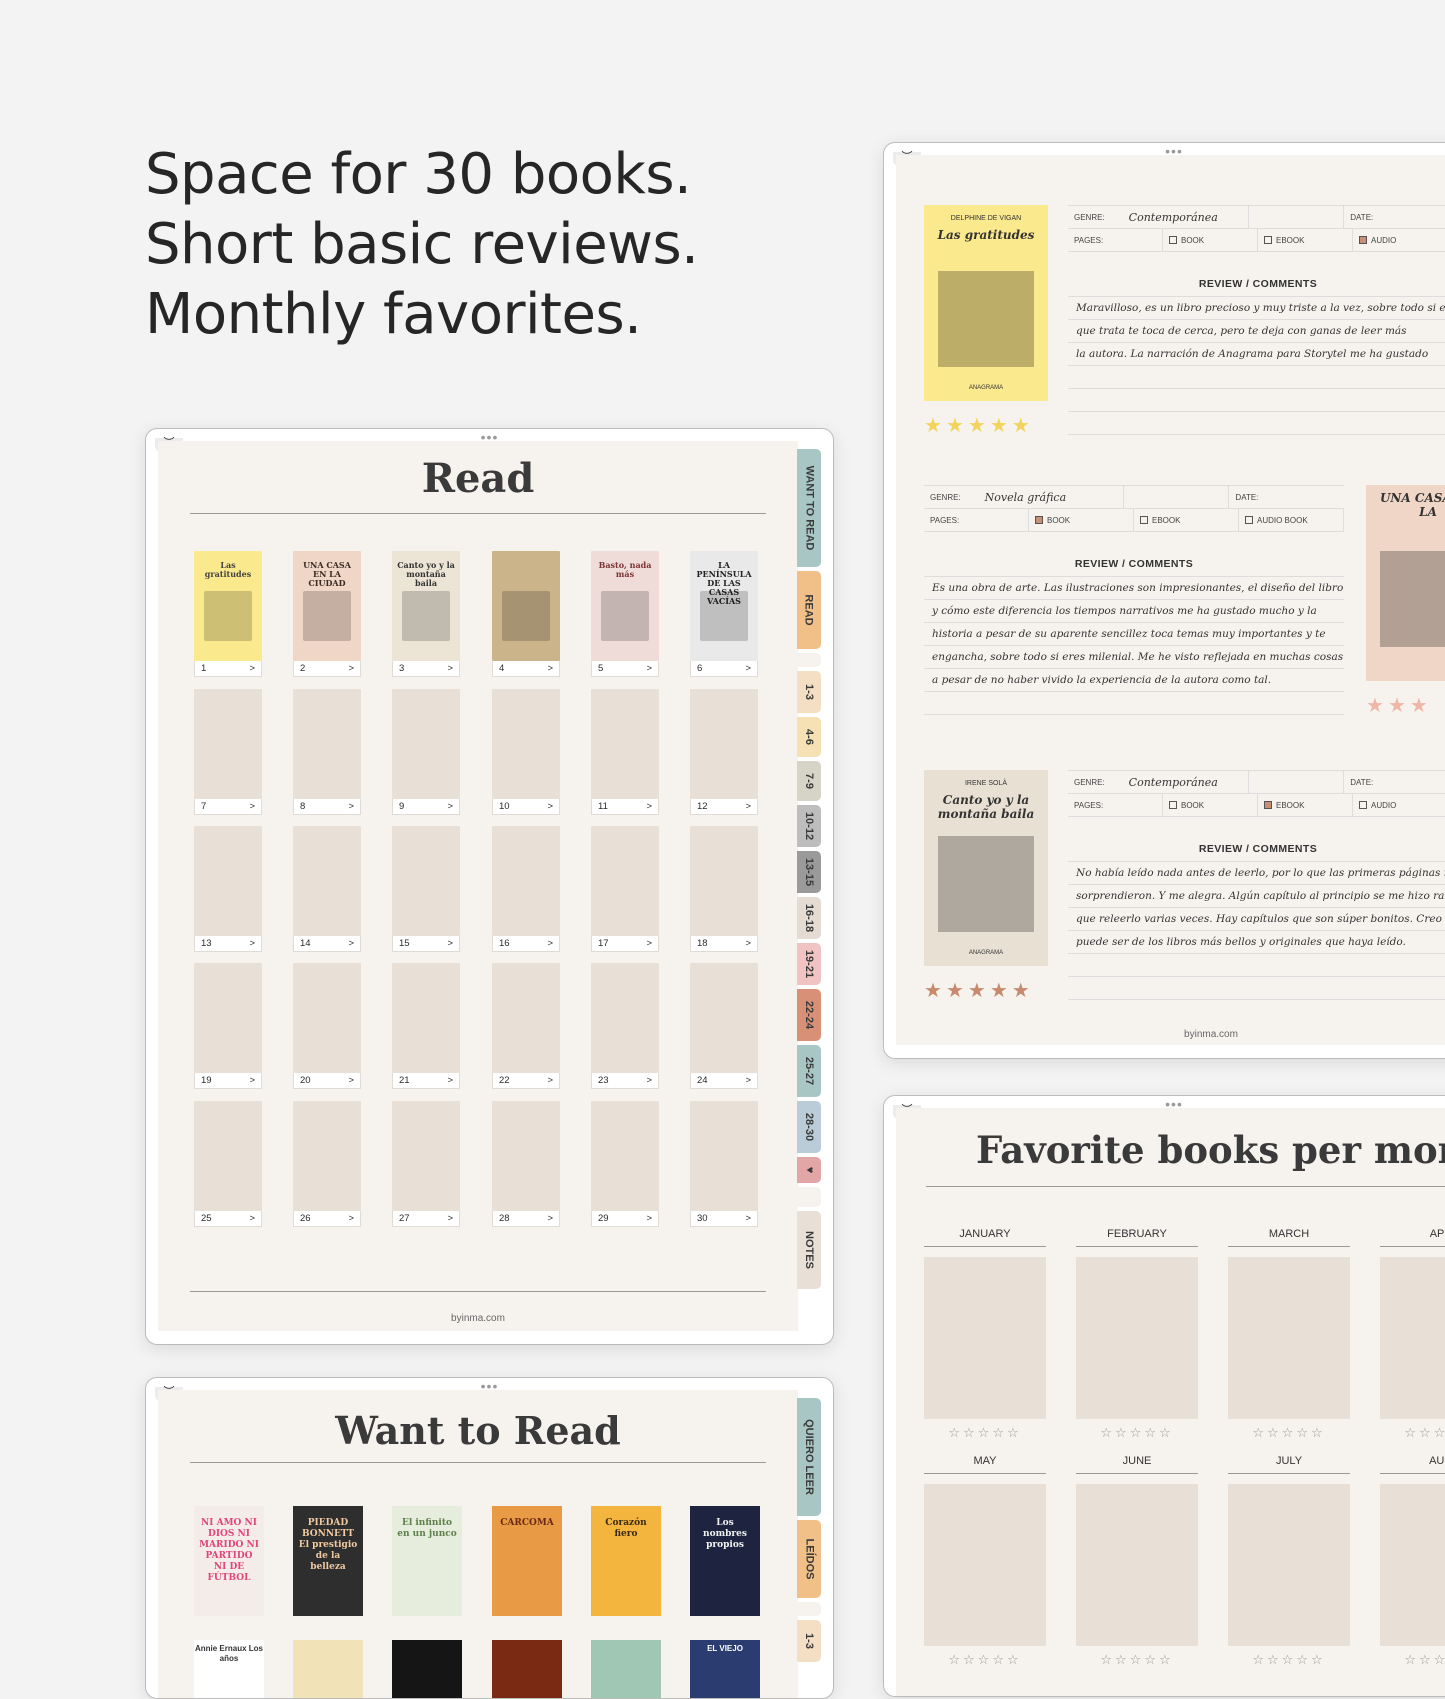 The height and width of the screenshot is (1699, 1445). I want to click on book-cover: EL VIEJO, so click(725, 1669).